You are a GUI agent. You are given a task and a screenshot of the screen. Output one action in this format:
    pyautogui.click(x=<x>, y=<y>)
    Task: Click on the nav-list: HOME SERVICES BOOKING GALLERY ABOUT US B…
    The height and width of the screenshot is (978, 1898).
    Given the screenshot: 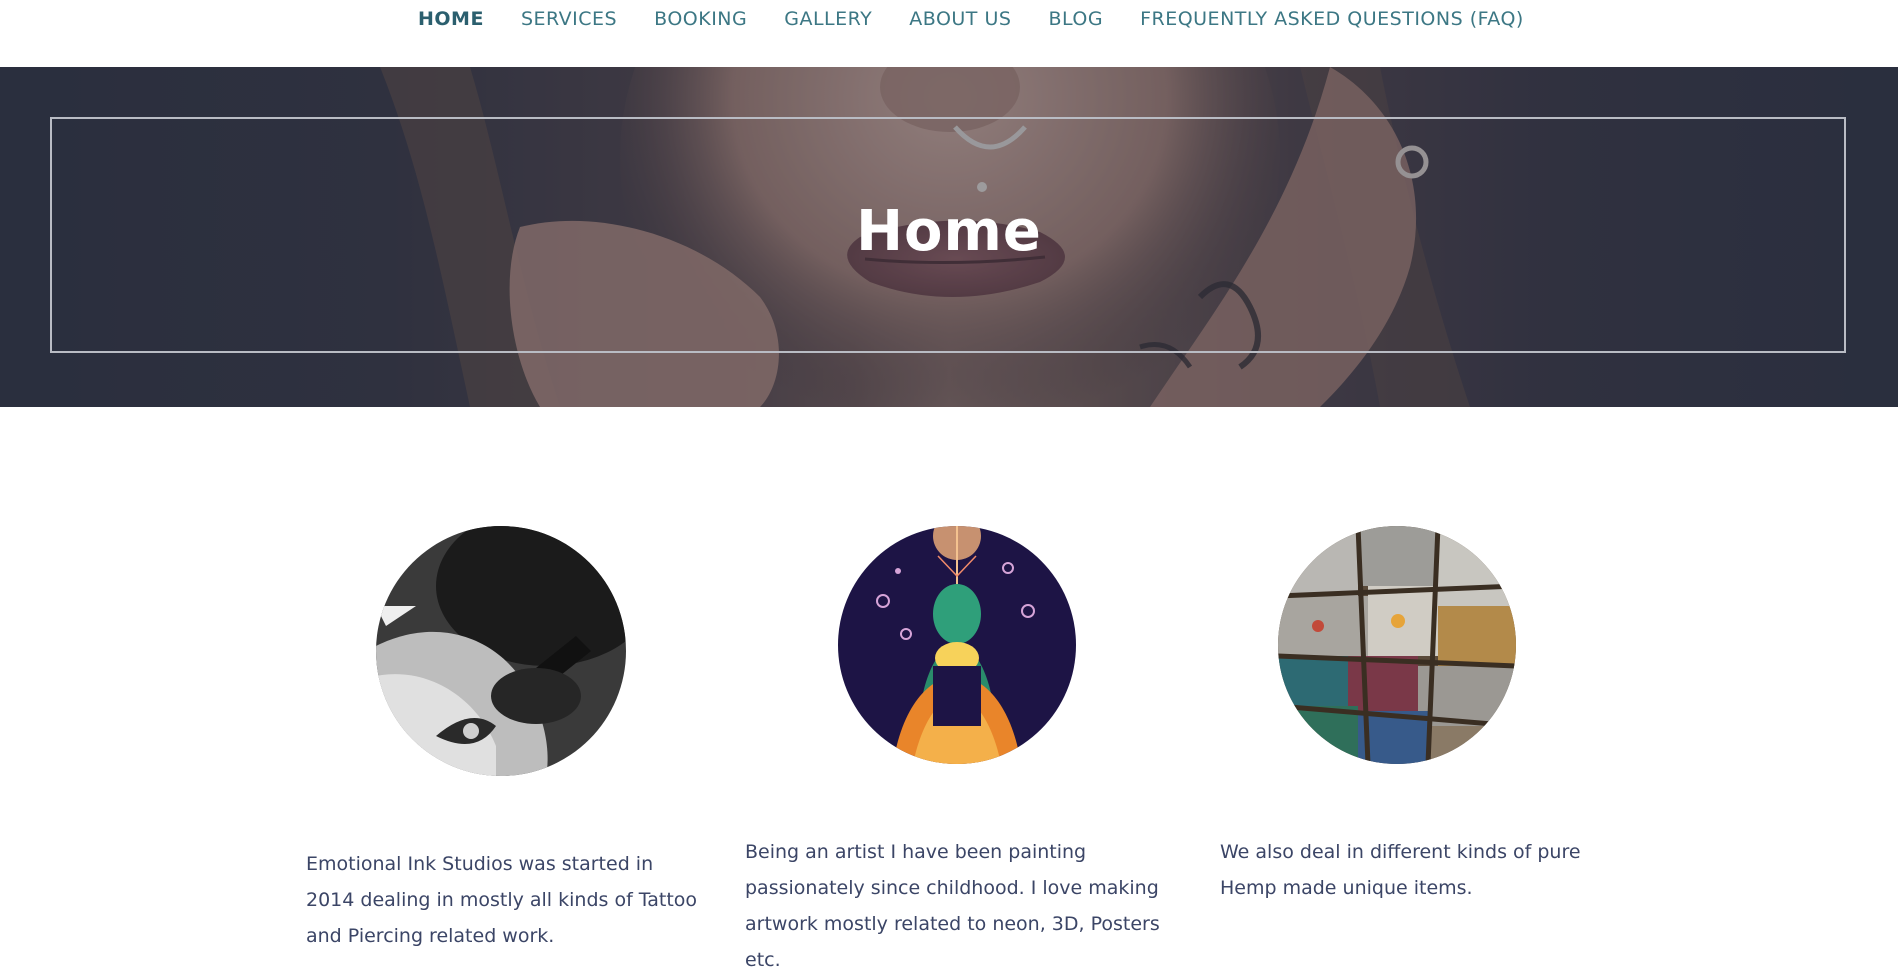 What is the action you would take?
    pyautogui.click(x=971, y=19)
    